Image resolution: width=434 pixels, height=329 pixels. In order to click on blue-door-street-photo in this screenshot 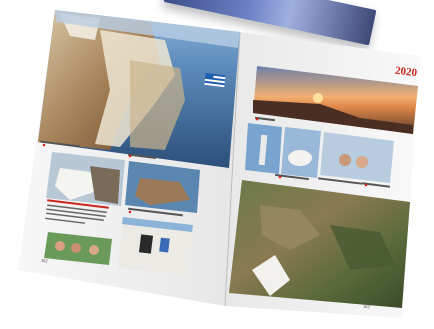, I will do `click(155, 246)`.